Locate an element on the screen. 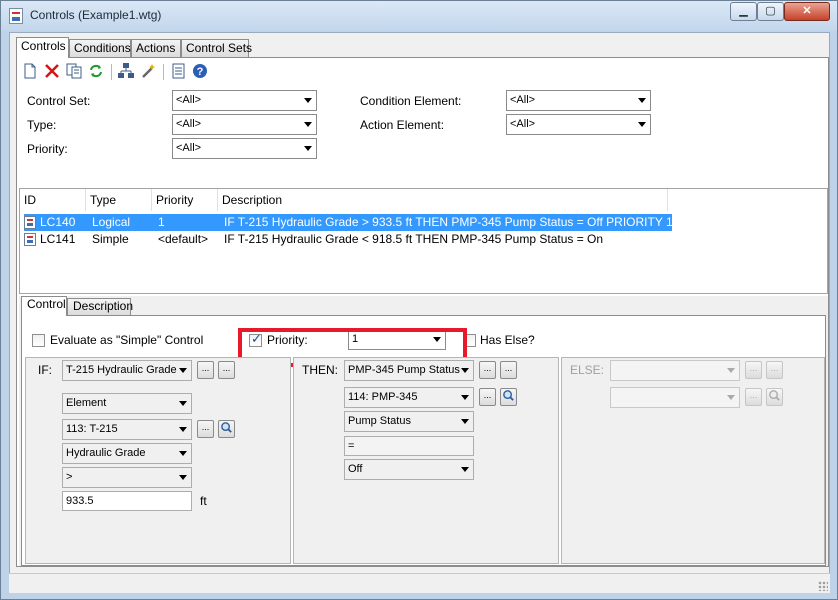 The width and height of the screenshot is (838, 600). if-attribute-value: Hydraulic Grade is located at coordinates (106, 453).